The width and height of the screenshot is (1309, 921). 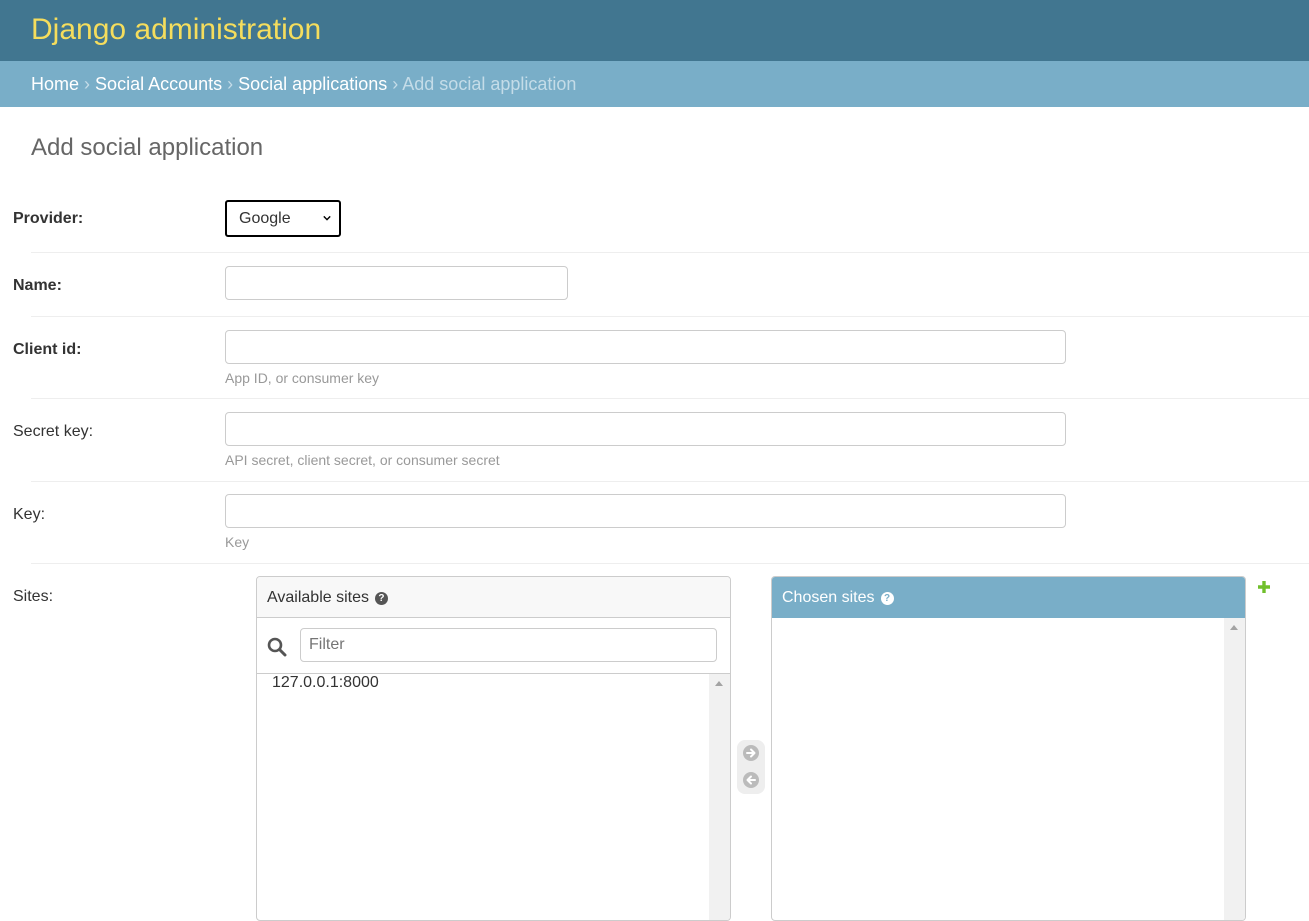 What do you see at coordinates (312, 84) in the screenshot?
I see `breadcrumb-model-link: Social applications` at bounding box center [312, 84].